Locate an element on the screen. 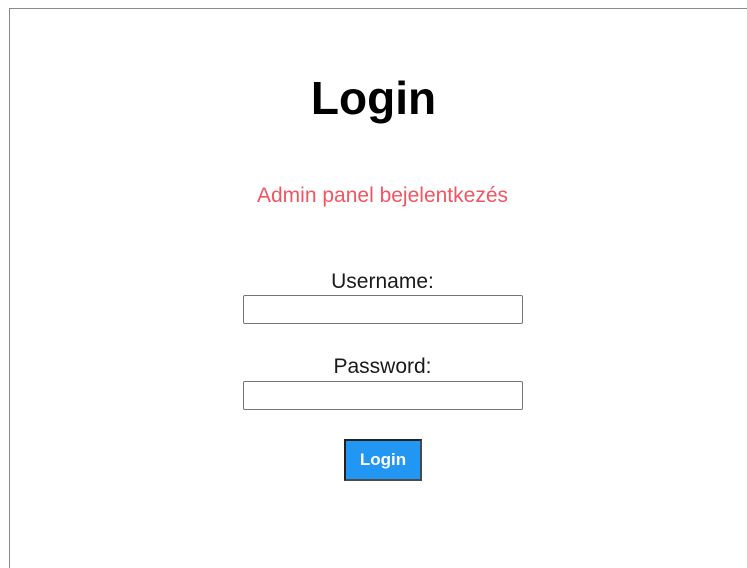 This screenshot has height=568, width=747. login-button: Login is located at coordinates (383, 460).